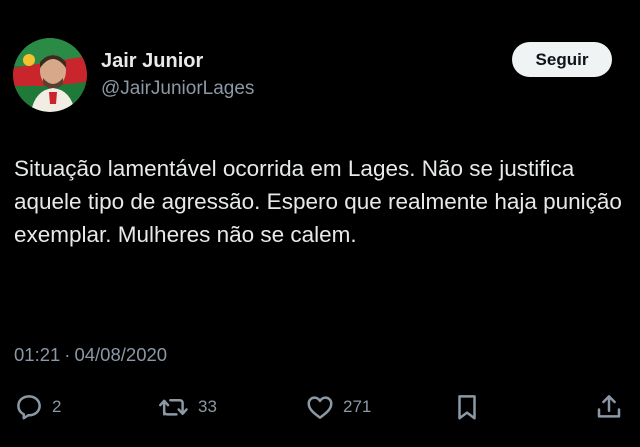  What do you see at coordinates (29, 407) in the screenshot?
I see `reply-icon` at bounding box center [29, 407].